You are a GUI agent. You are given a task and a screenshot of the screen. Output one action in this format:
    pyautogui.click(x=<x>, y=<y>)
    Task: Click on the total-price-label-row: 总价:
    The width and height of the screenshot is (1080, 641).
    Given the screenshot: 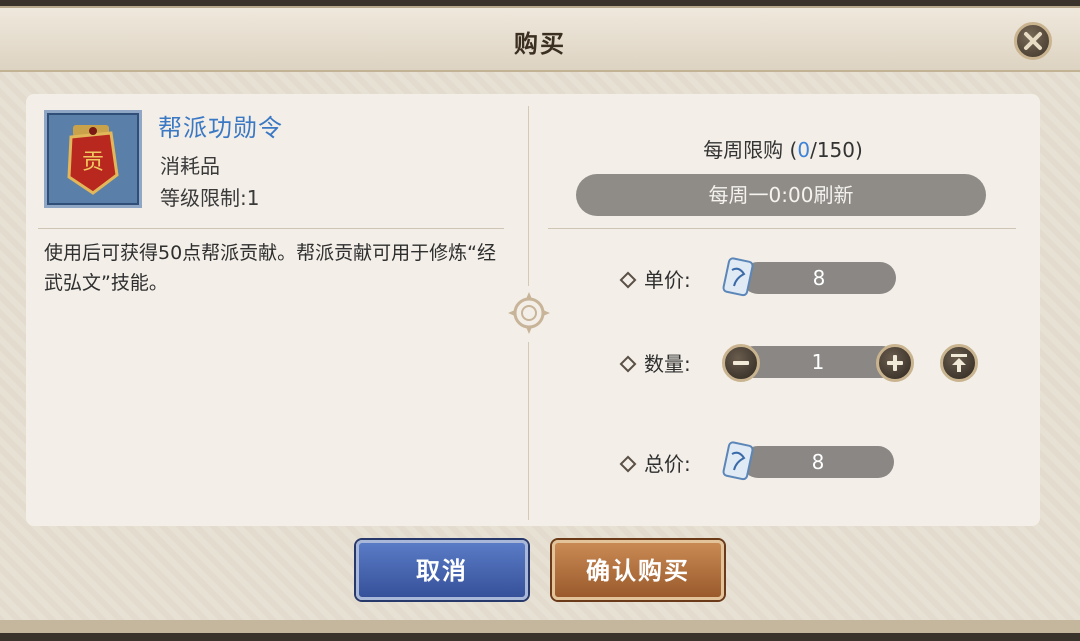 What is the action you would take?
    pyautogui.click(x=655, y=462)
    